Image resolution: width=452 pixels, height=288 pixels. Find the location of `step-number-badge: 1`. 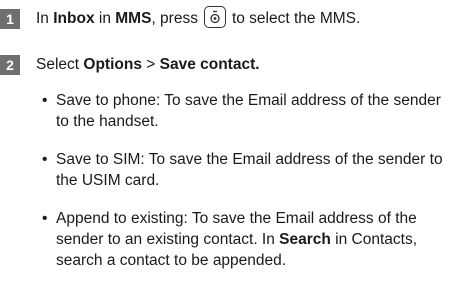

step-number-badge: 1 is located at coordinates (10, 19).